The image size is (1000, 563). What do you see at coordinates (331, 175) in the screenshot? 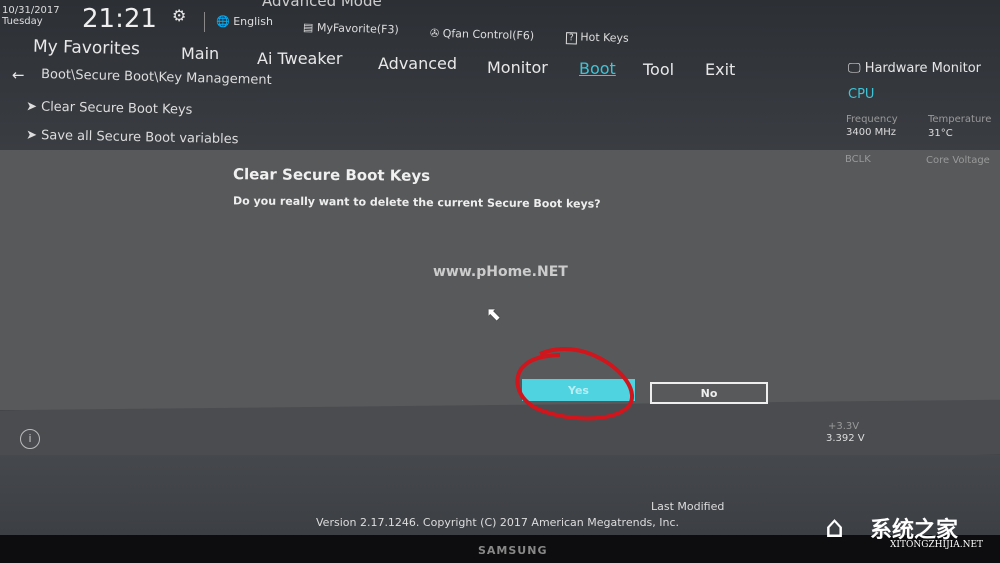
I see `dialog-title: Clear Secure Boot Keys` at bounding box center [331, 175].